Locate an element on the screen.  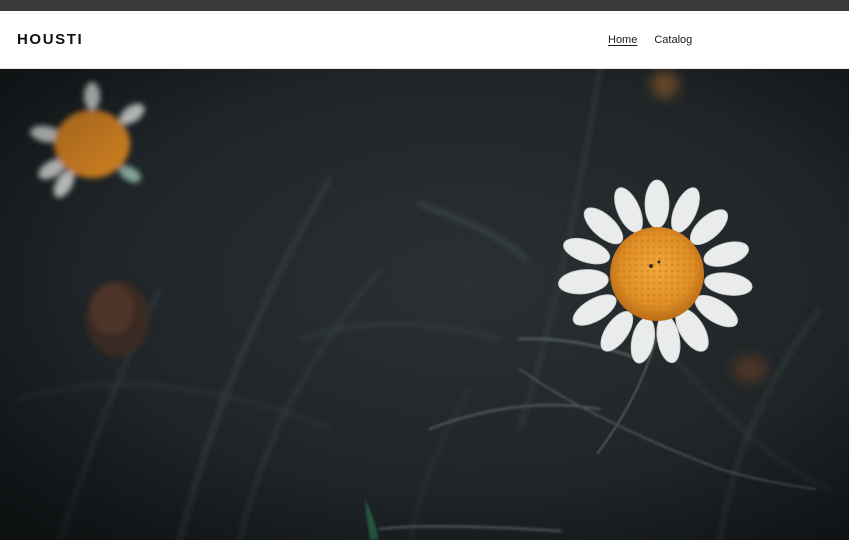
main-nav: Home Catalog is located at coordinates (650, 40).